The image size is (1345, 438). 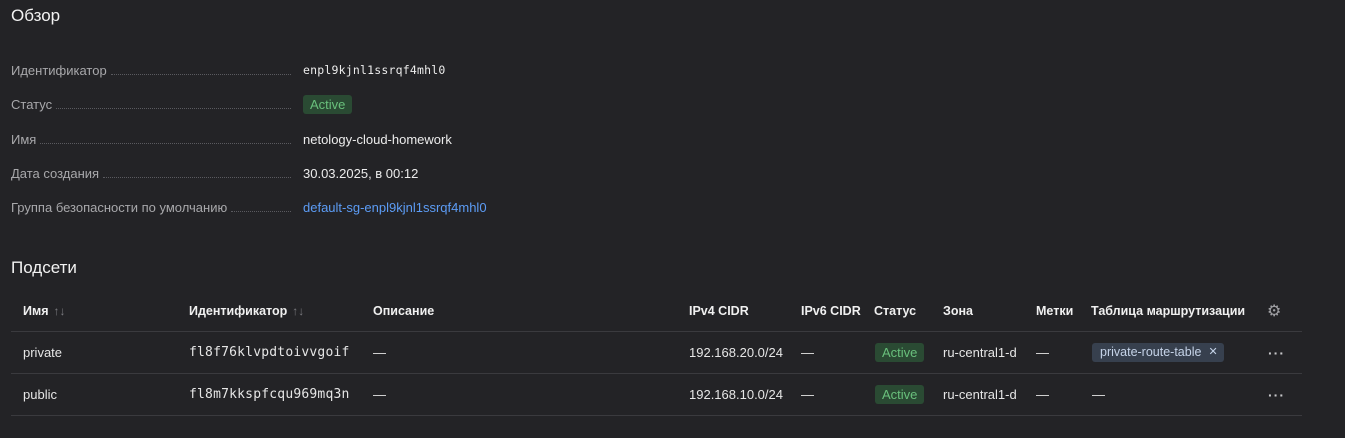 I want to click on field-value-identifier: enpl9kjnl1ssrqf4mhl0, so click(x=374, y=70).